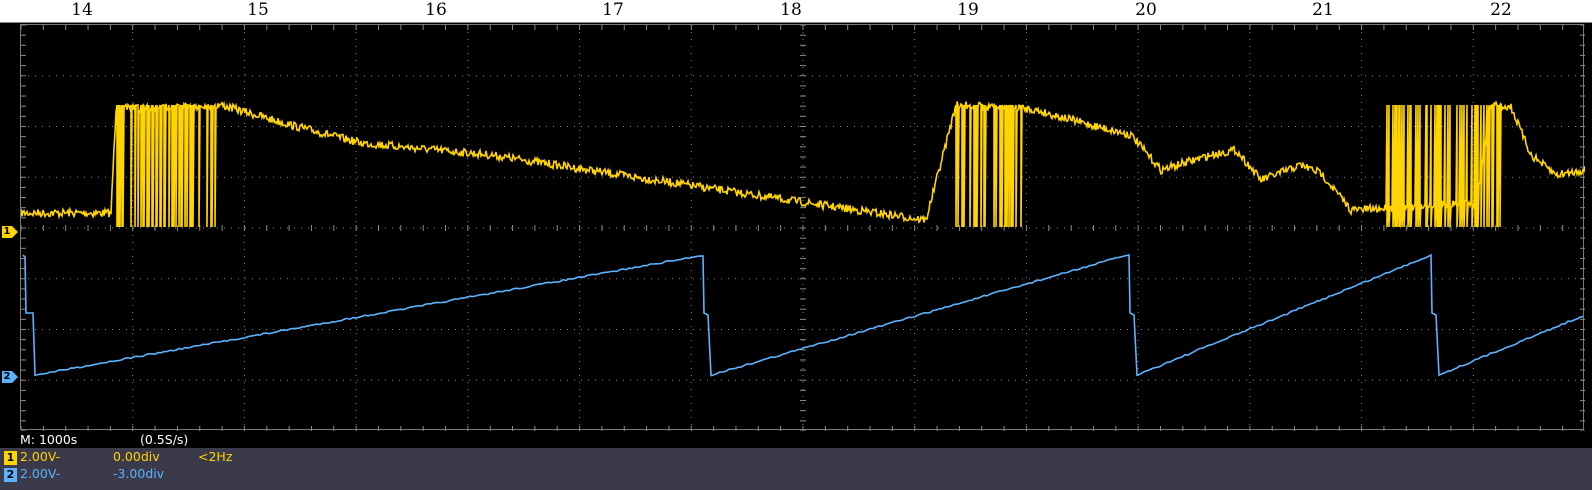 This screenshot has height=490, width=1592. I want to click on ch2-offset: -3.00div, so click(139, 473).